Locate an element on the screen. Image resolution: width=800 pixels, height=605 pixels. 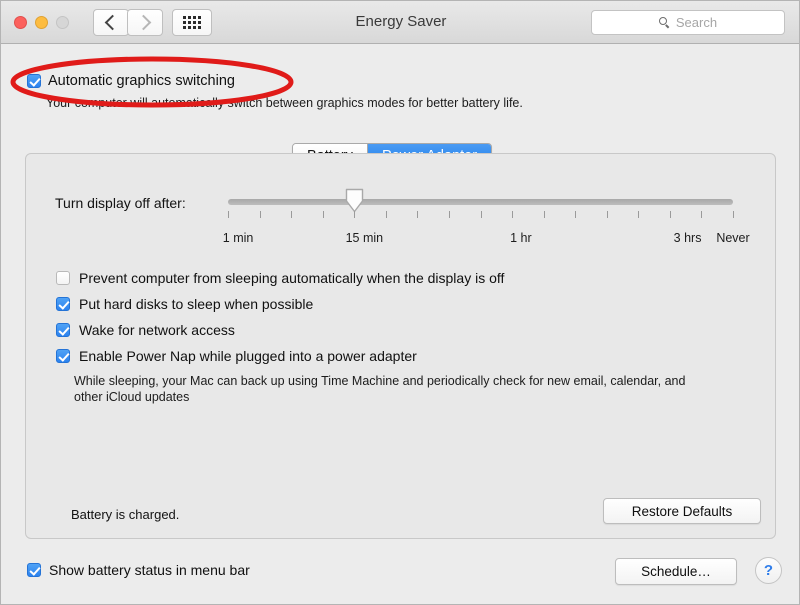
display-sleep-slider is located at coordinates (481, 204).